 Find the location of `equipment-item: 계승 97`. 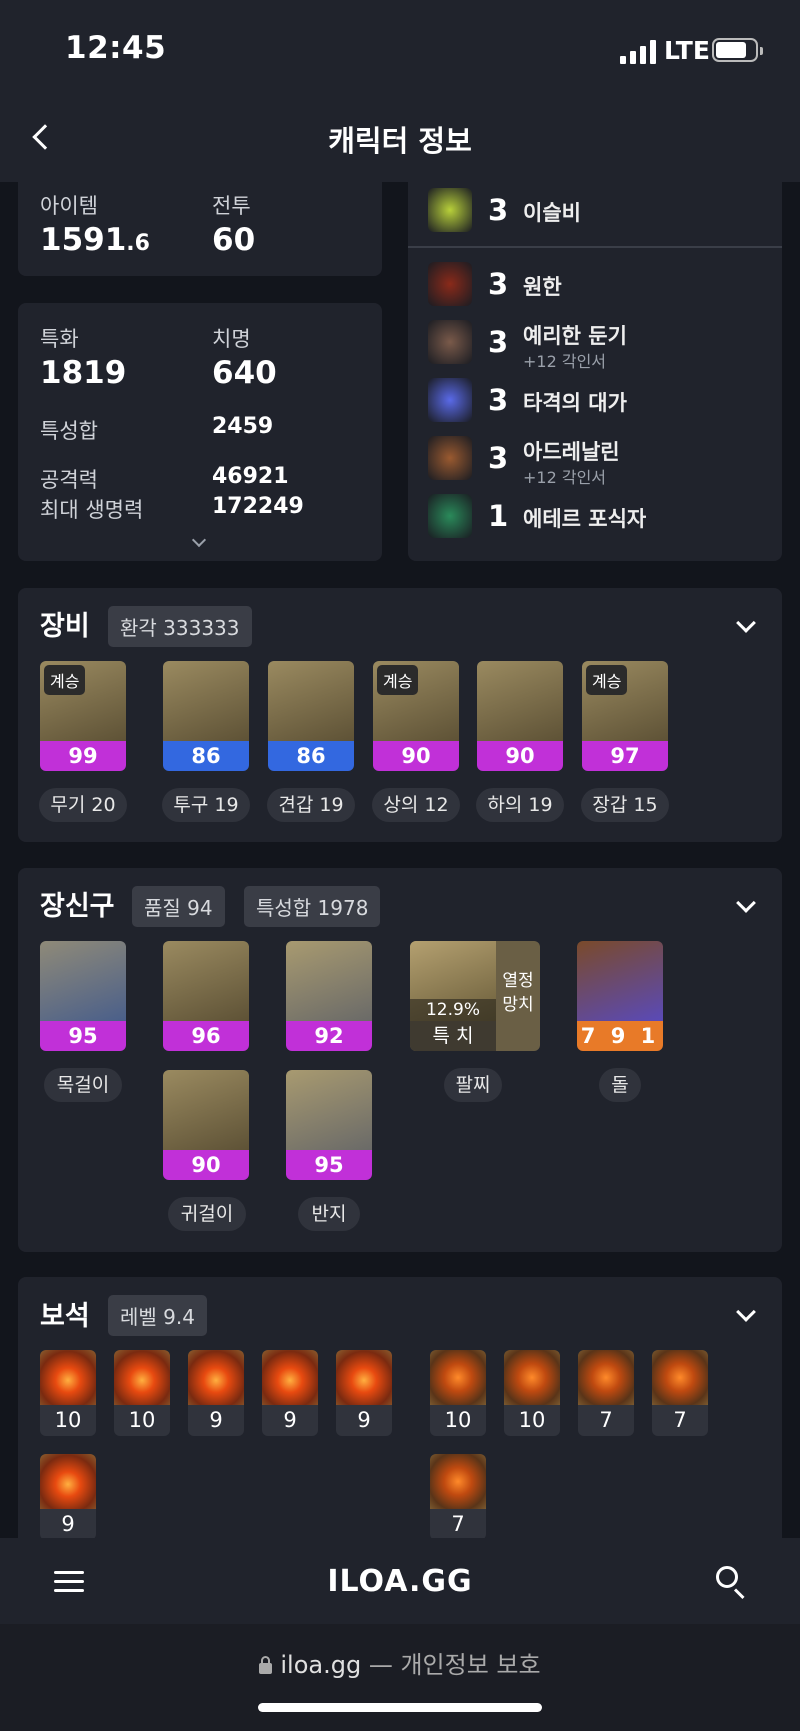

equipment-item: 계승 97 is located at coordinates (625, 716).